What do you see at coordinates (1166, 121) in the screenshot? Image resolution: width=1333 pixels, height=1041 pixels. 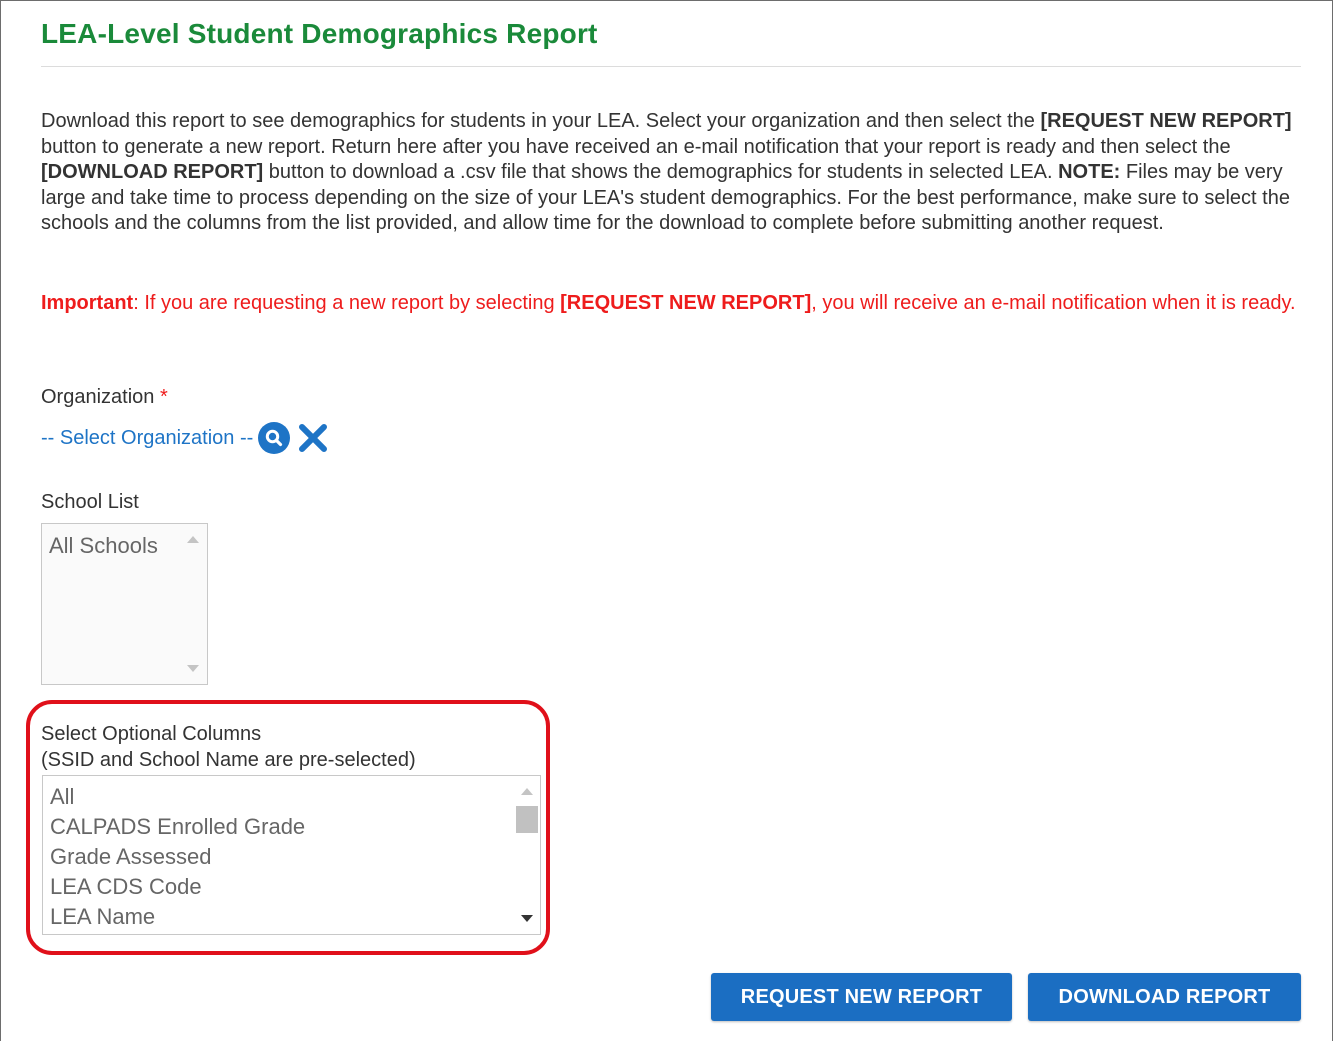 I see `description-emphasis: [REQUEST NEW REPORT]` at bounding box center [1166, 121].